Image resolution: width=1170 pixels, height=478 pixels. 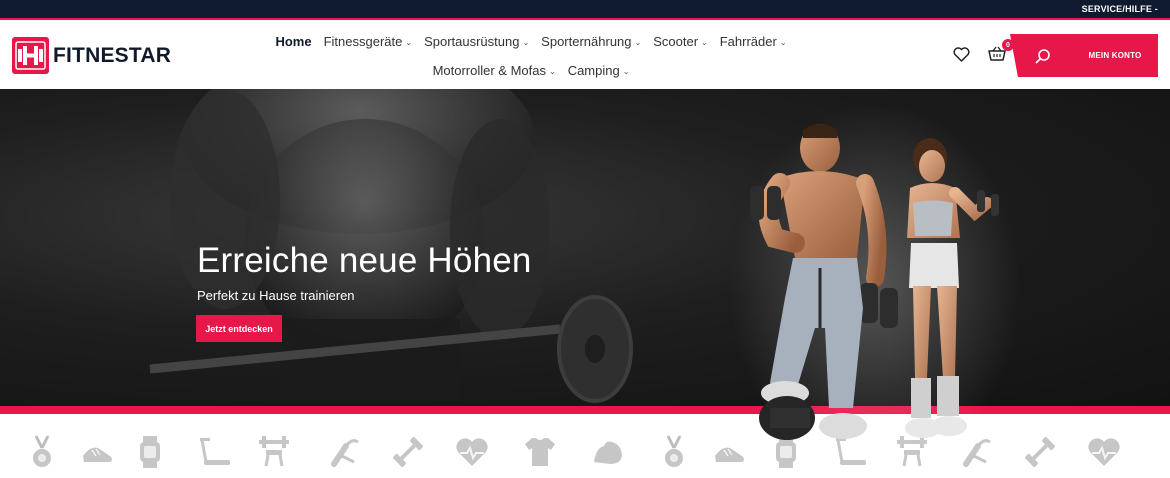 I want to click on nav-item-label: Home, so click(x=293, y=41).